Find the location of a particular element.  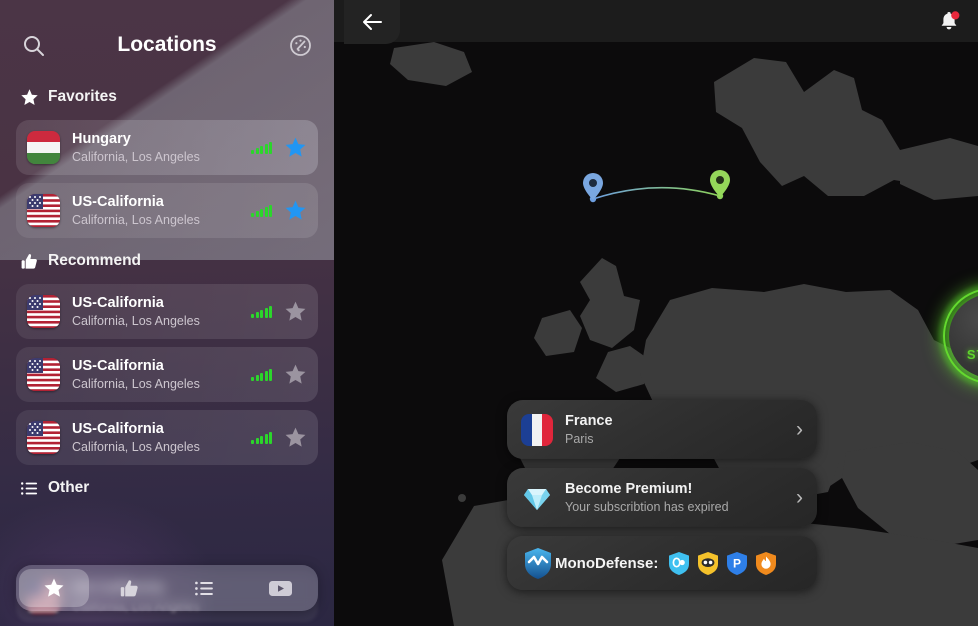

svg-text: P is located at coordinates (737, 564).